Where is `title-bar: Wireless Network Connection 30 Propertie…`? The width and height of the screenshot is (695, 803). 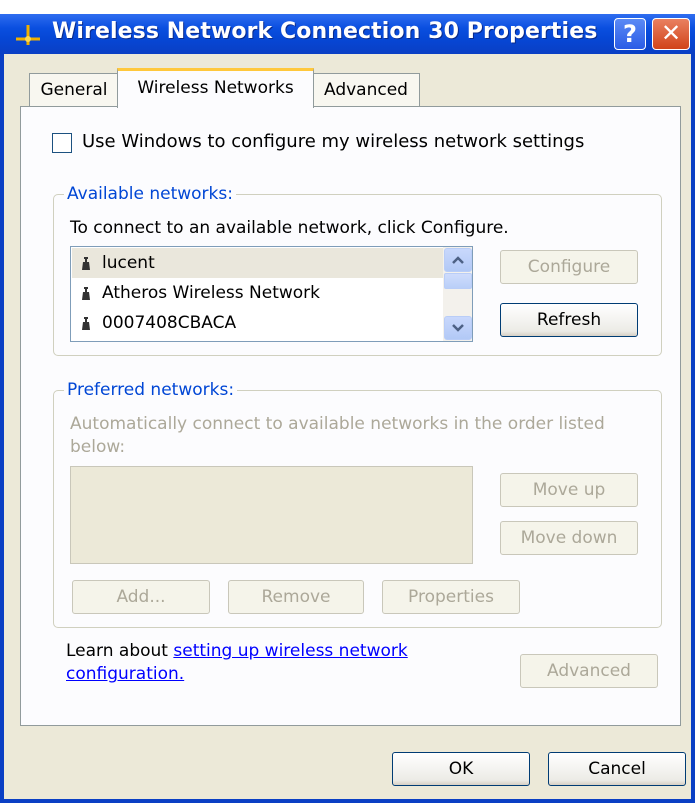 title-bar: Wireless Network Connection 30 Propertie… is located at coordinates (347, 34).